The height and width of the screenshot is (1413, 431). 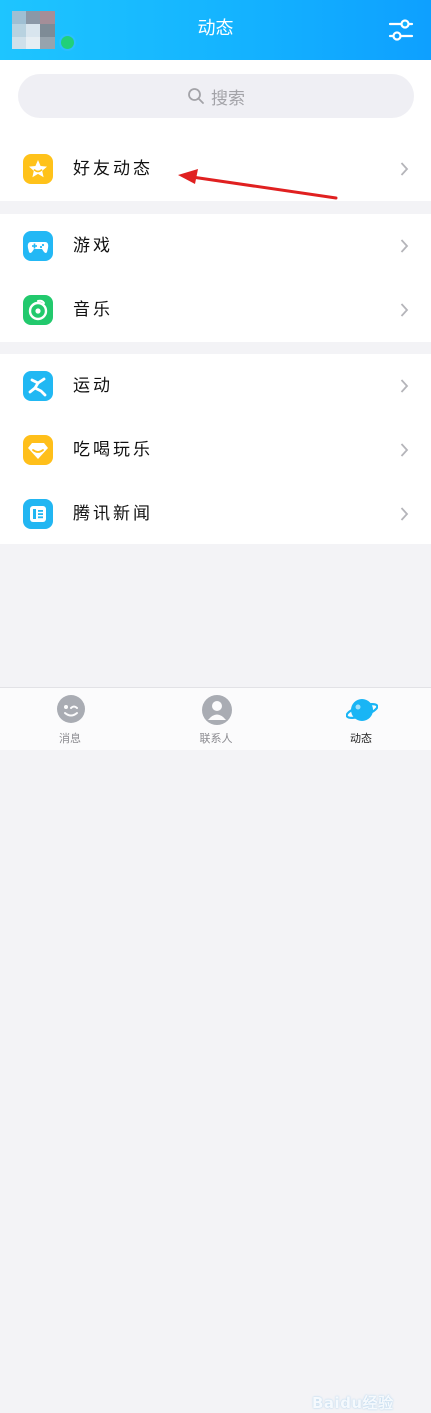 I want to click on annotation-arrow-icon, so click(x=258, y=184).